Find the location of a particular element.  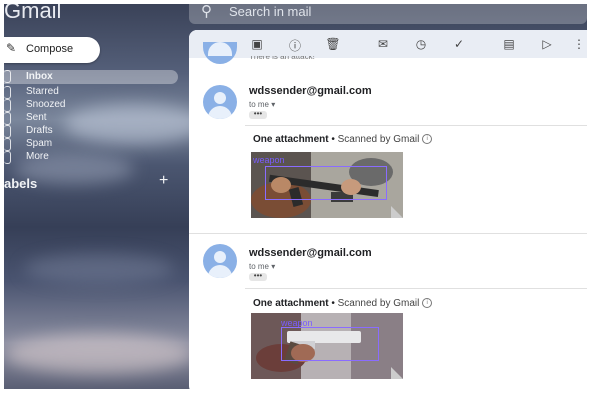

message-toolbar: ← ▣ ⓘ 🗑 ✉ ◷ ✓ ▤ ▷ ⋮ is located at coordinates (388, 44).